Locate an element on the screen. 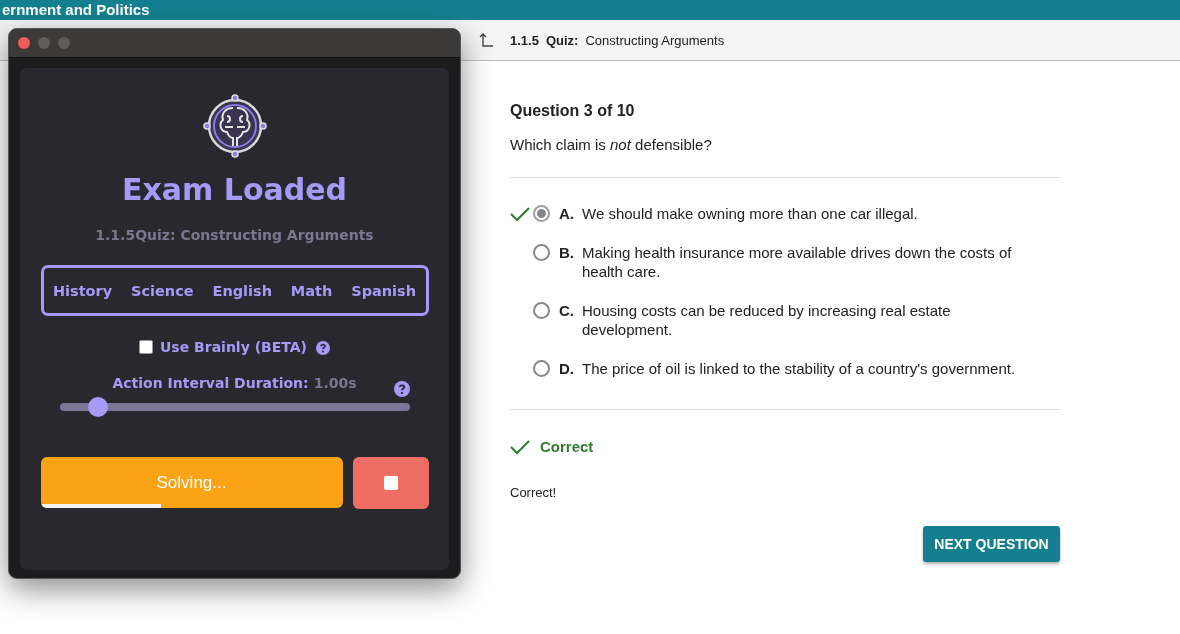 The height and width of the screenshot is (634, 1180). subject-tab: Math is located at coordinates (311, 290).